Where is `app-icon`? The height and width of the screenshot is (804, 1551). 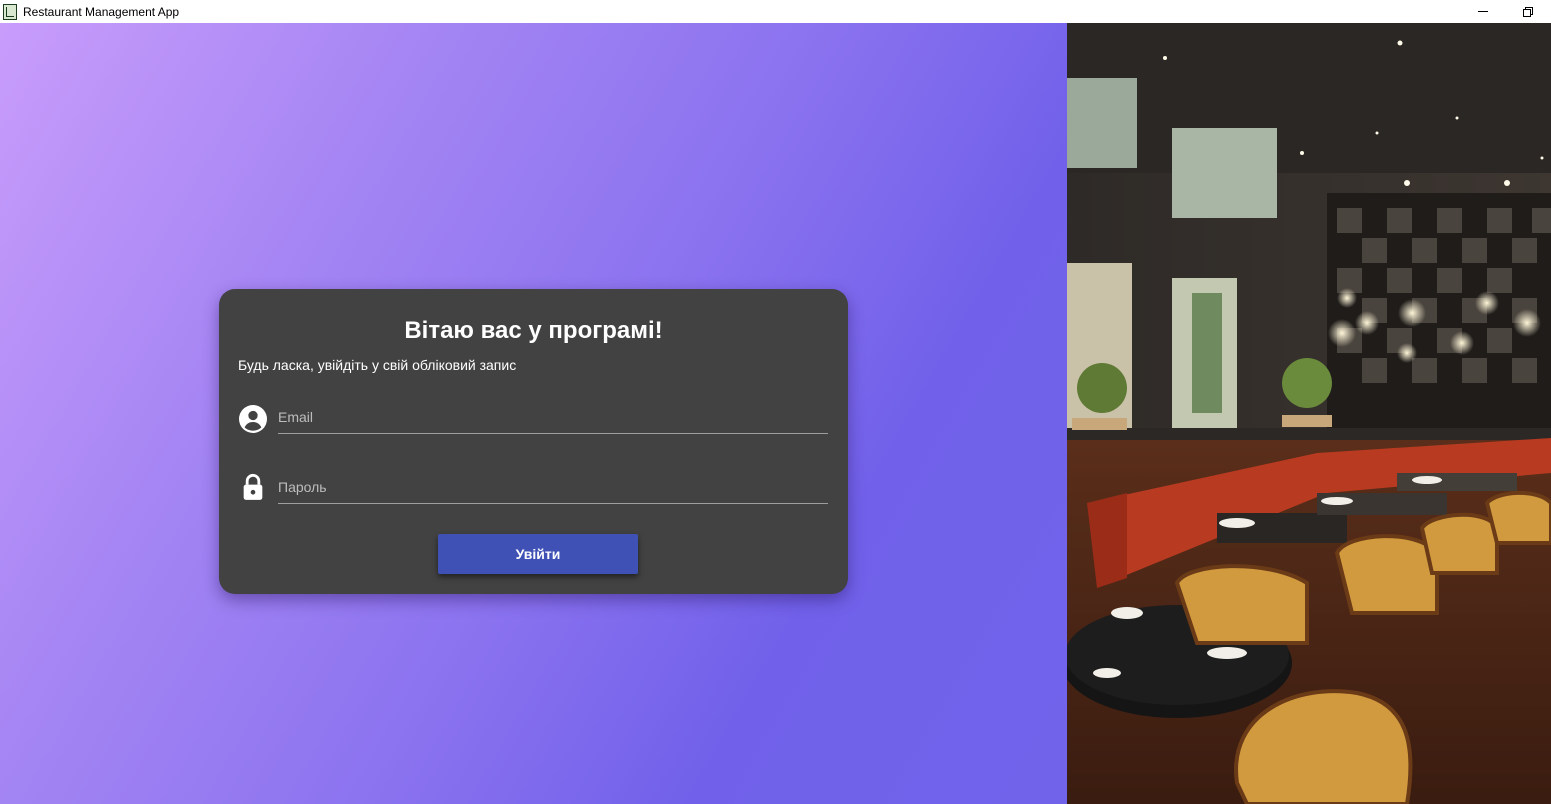
app-icon is located at coordinates (10, 11).